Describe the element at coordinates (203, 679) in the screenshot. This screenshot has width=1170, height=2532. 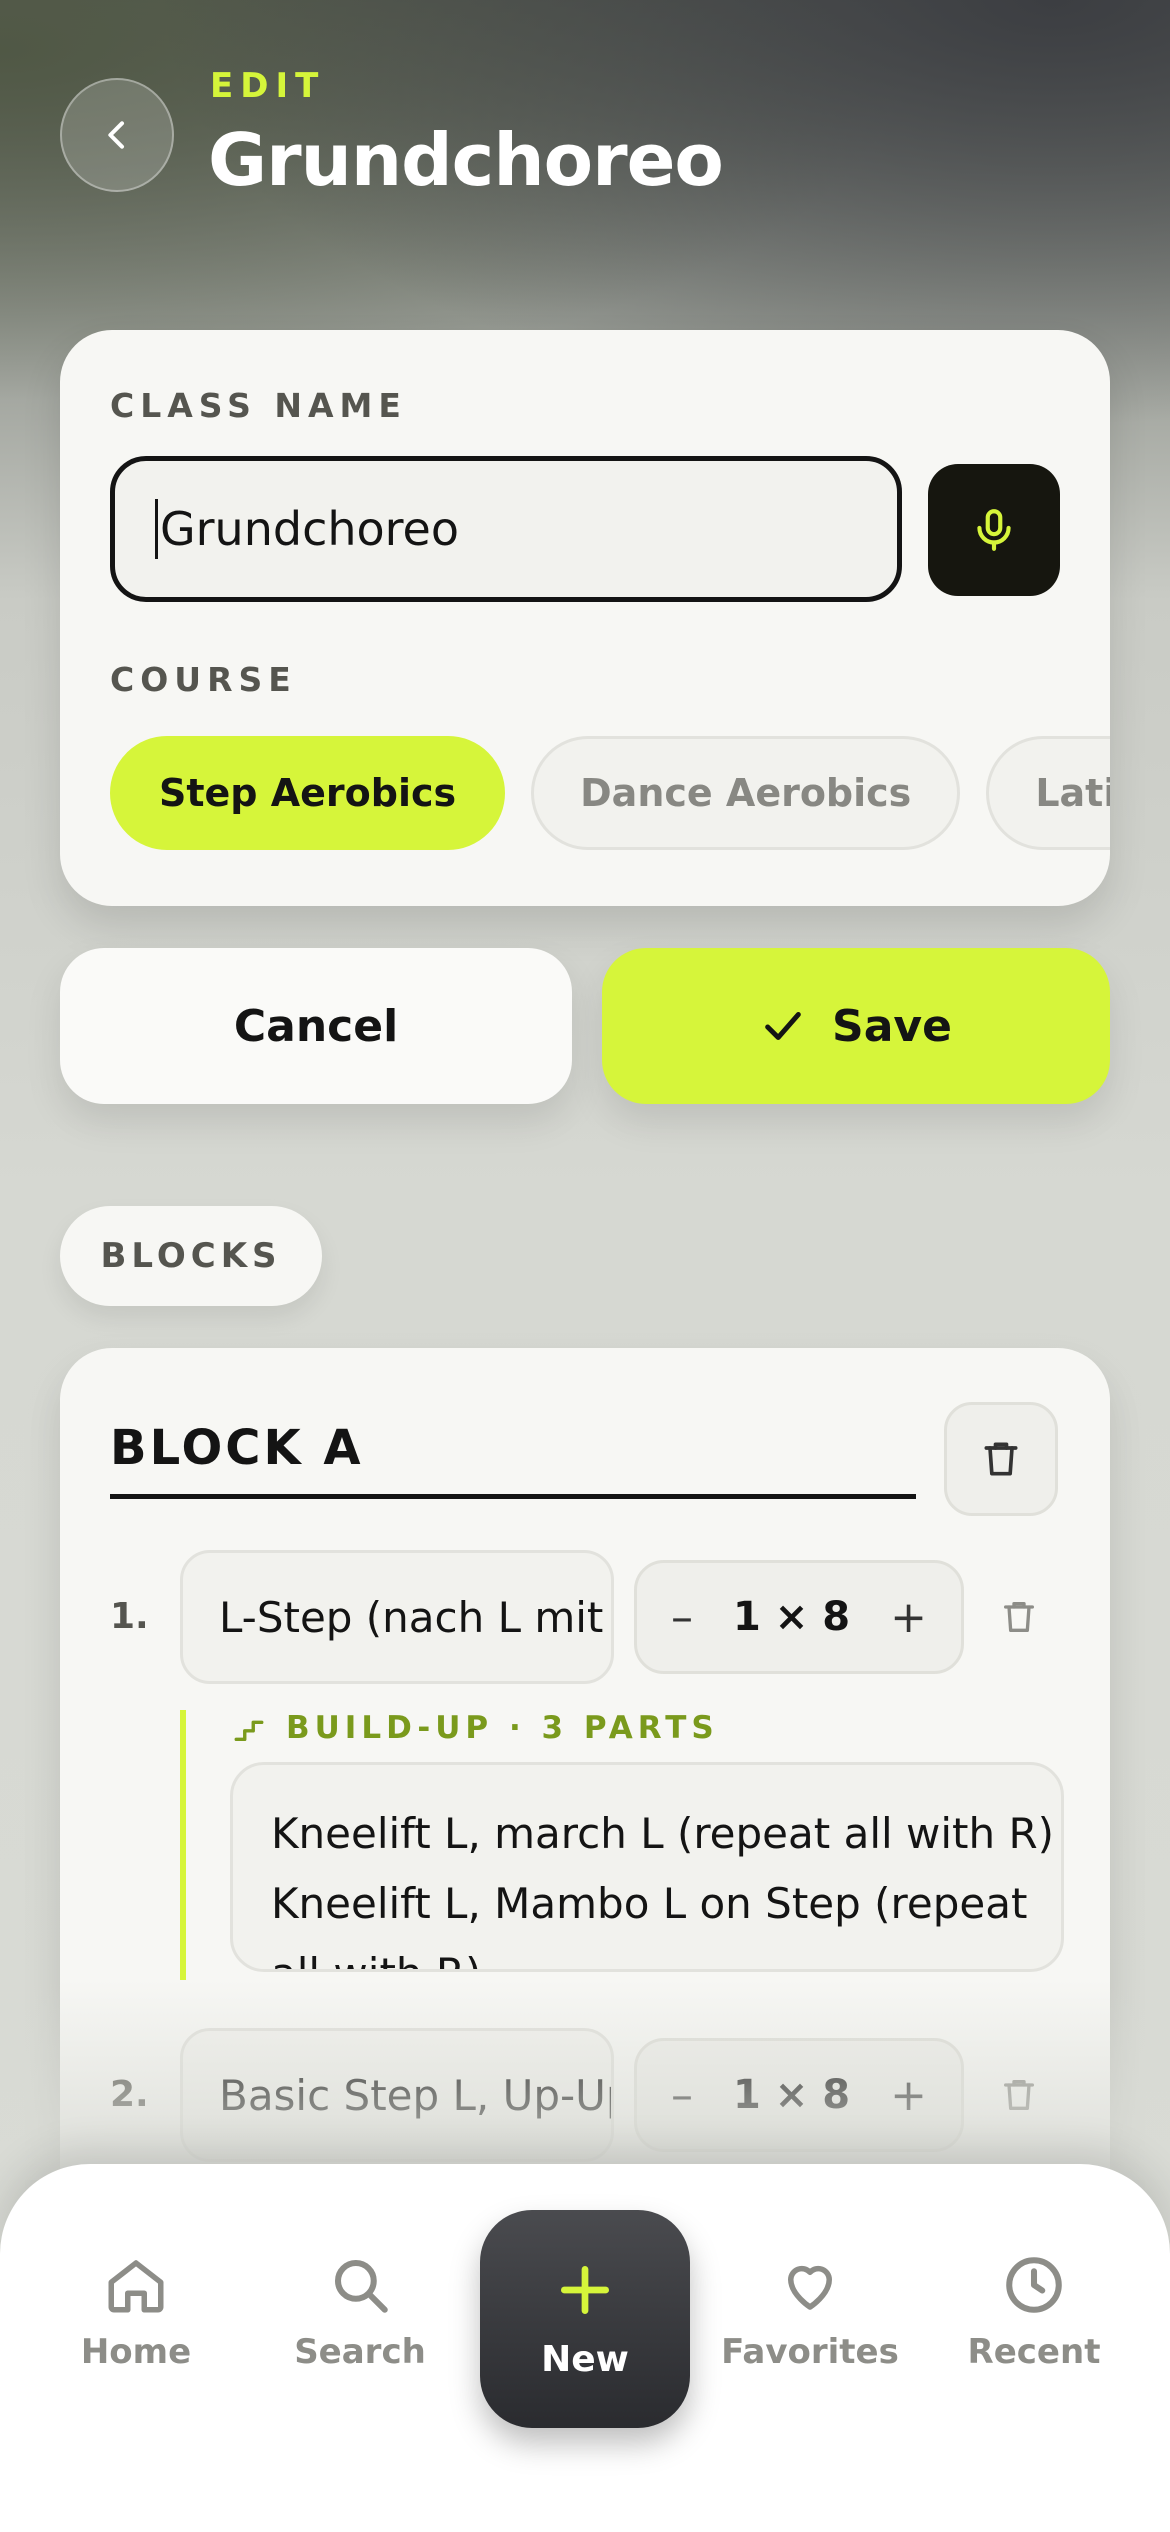
I see `course-label: COURSE` at that location.